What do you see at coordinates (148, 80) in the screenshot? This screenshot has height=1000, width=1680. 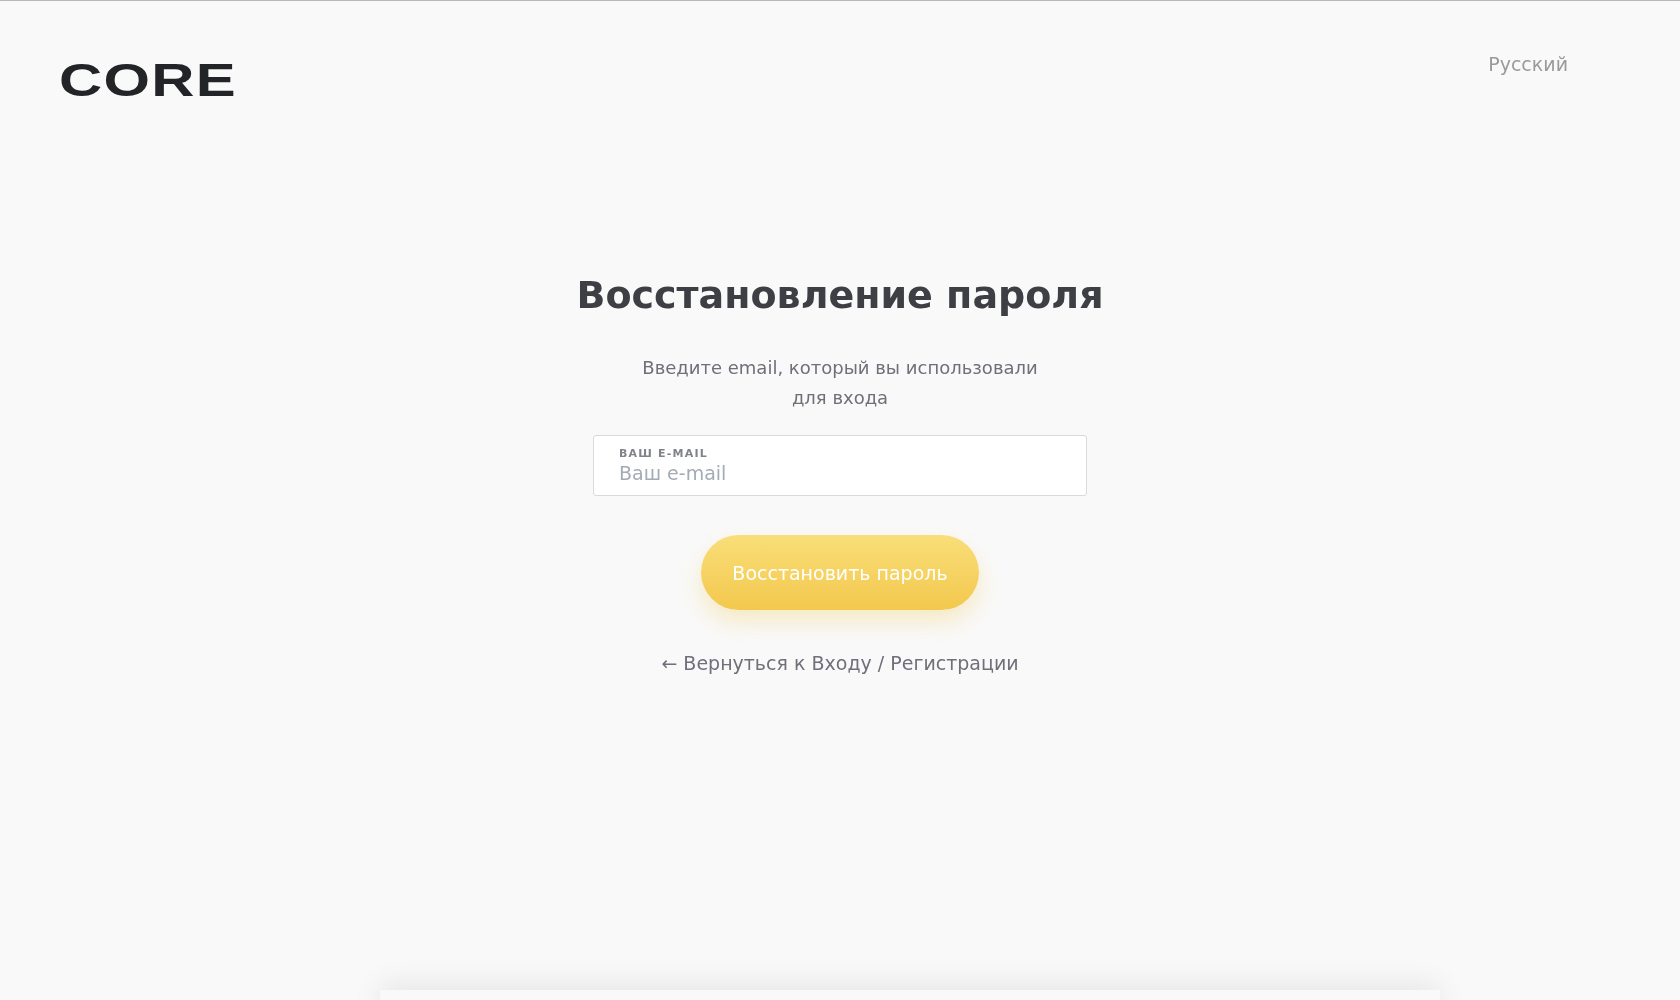 I see `logo: CORE` at bounding box center [148, 80].